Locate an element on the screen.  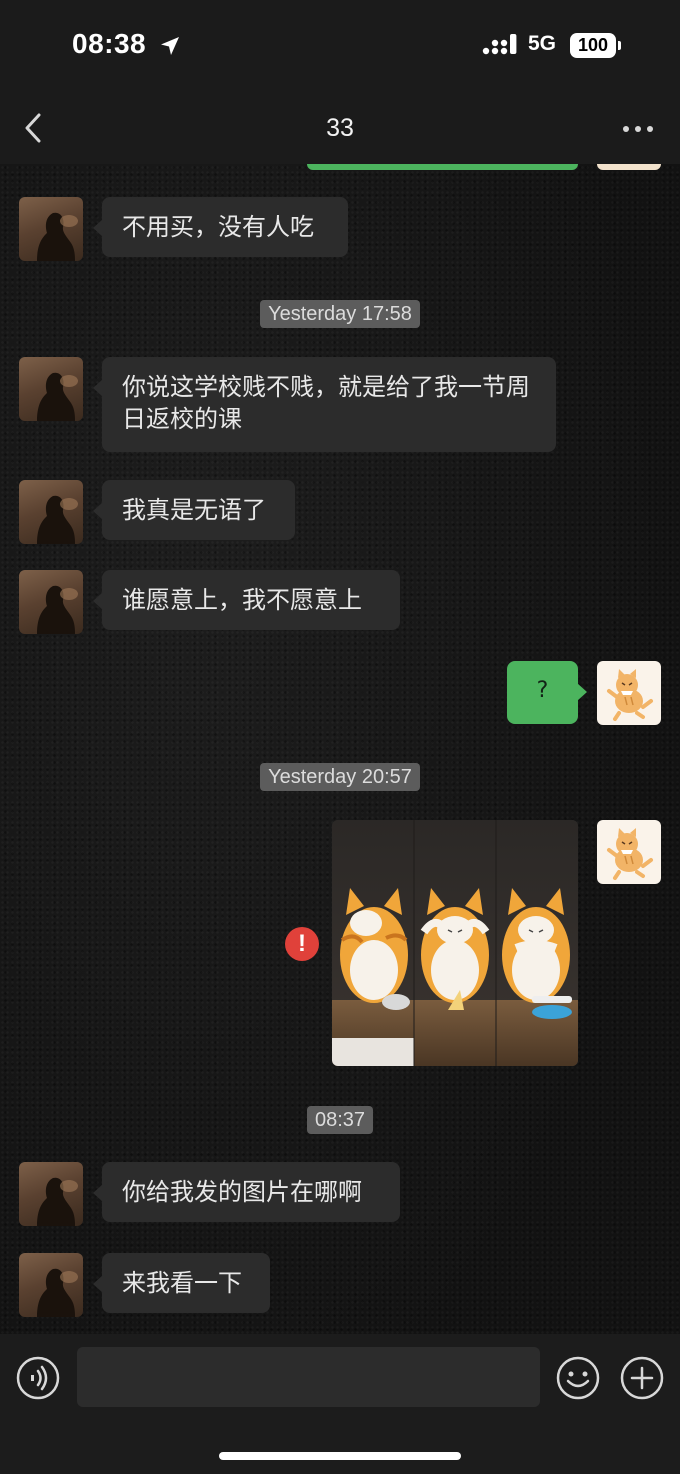
timestamp-label: 08:37 is located at coordinates (340, 1120).